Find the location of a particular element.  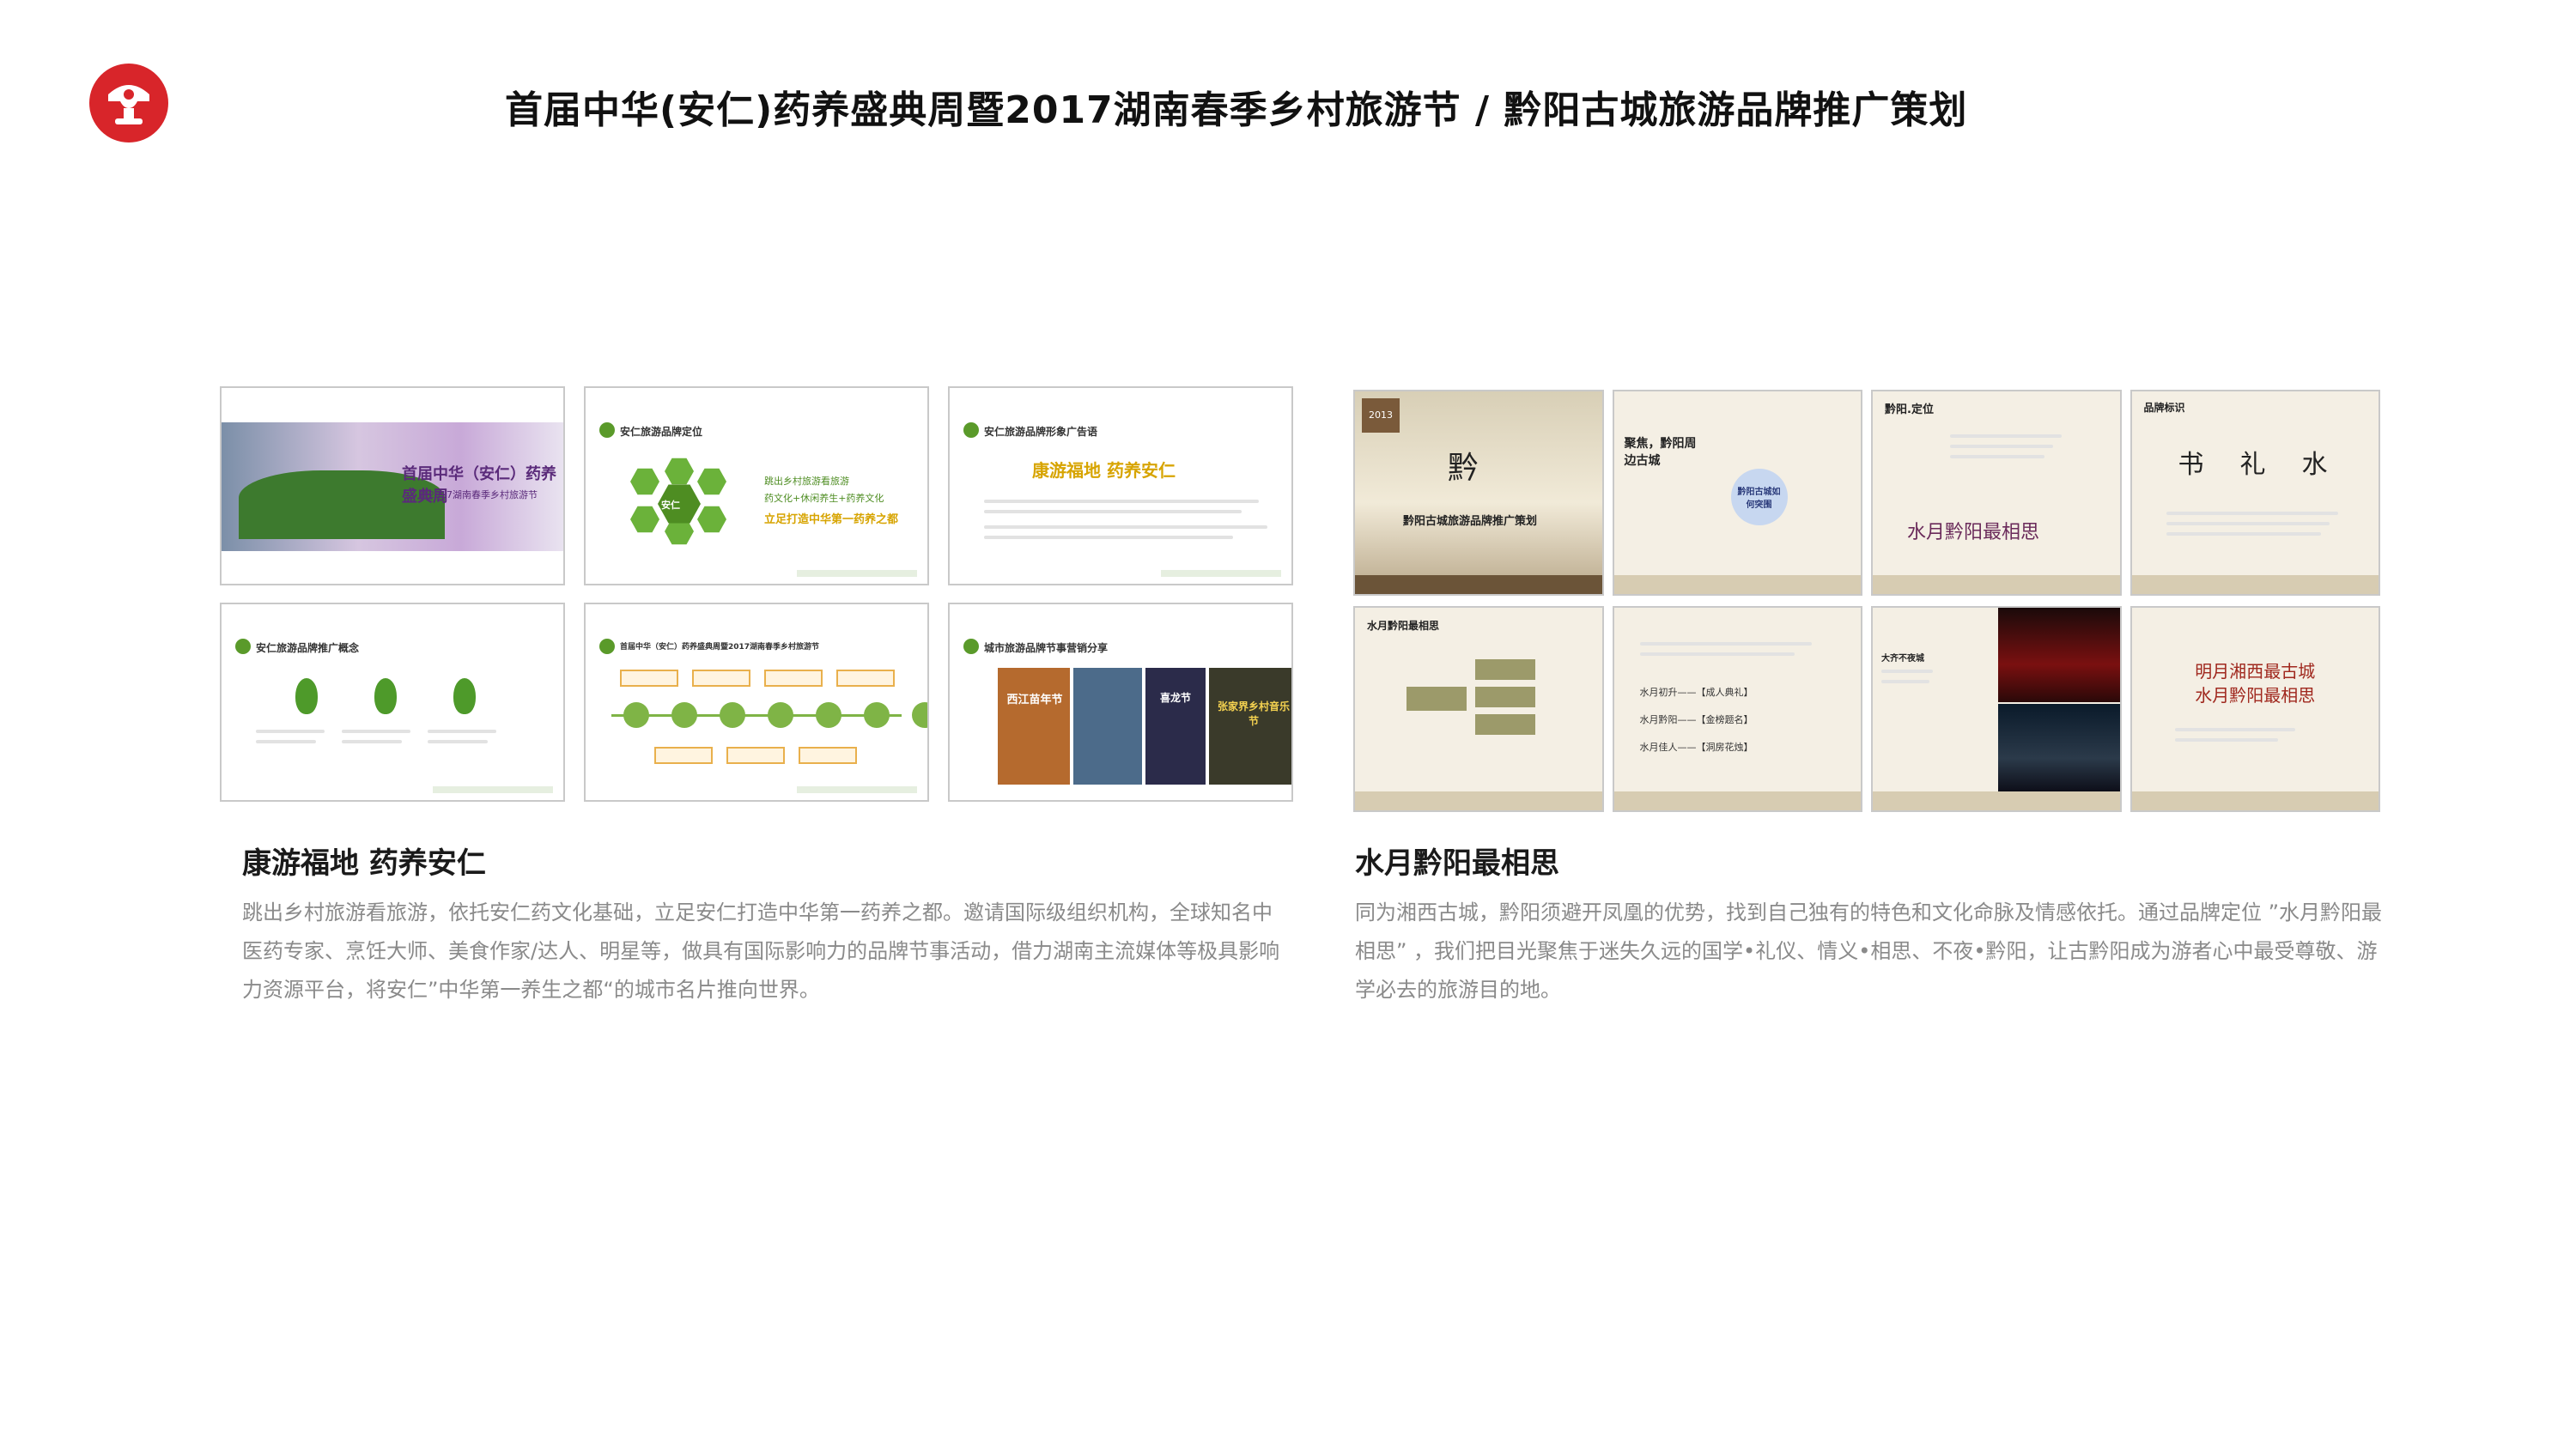

slide-title: 安仁旅游品牌形象广告语 is located at coordinates (1041, 432).